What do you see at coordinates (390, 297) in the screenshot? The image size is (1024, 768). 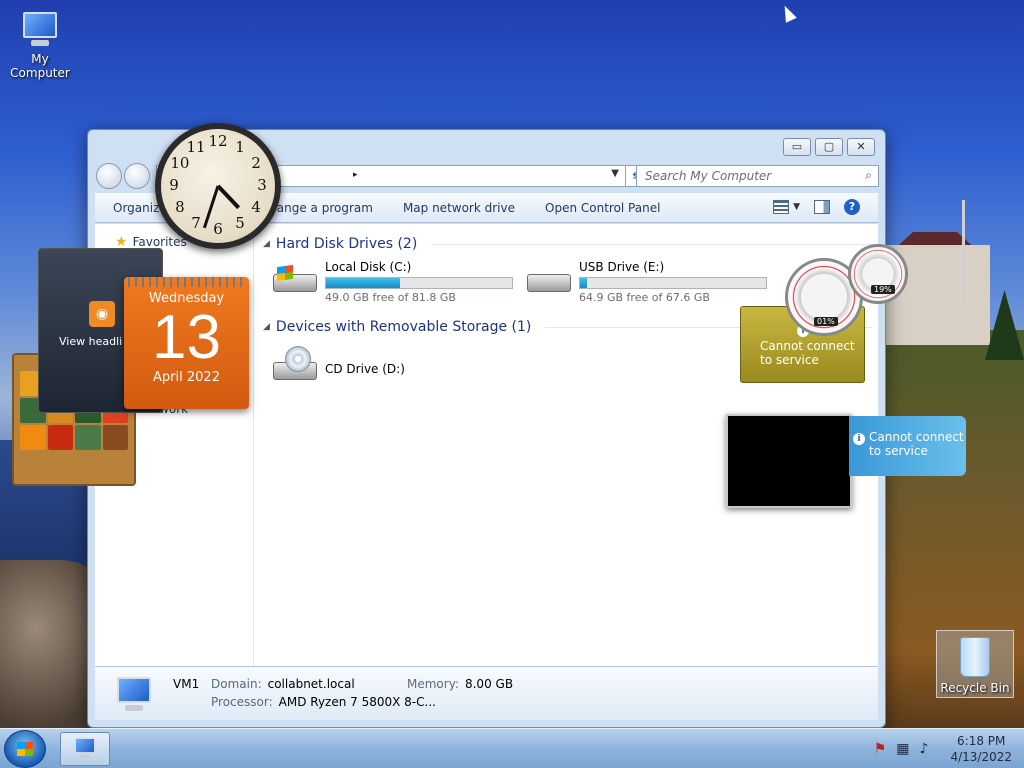 I see `drive-free-space: 49.0 GB free of 81.8 GB` at bounding box center [390, 297].